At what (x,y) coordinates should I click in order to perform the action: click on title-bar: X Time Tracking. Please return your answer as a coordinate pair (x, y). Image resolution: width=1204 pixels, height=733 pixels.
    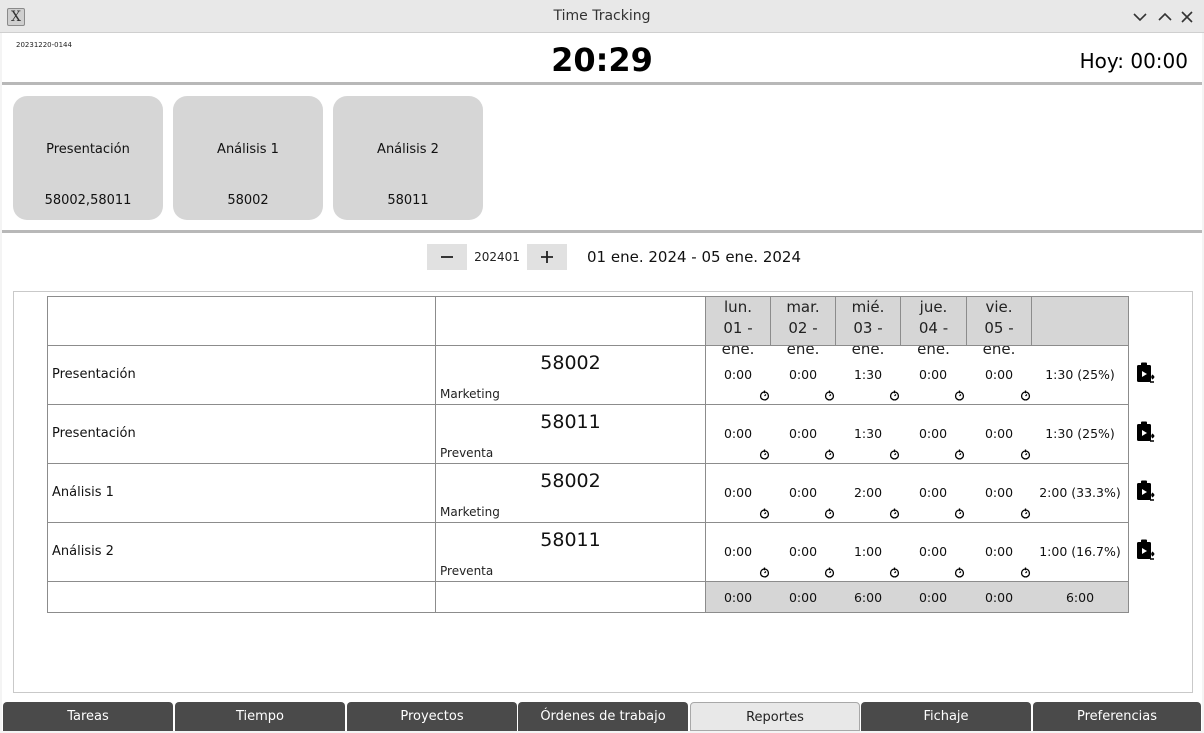
    Looking at the image, I should click on (602, 16).